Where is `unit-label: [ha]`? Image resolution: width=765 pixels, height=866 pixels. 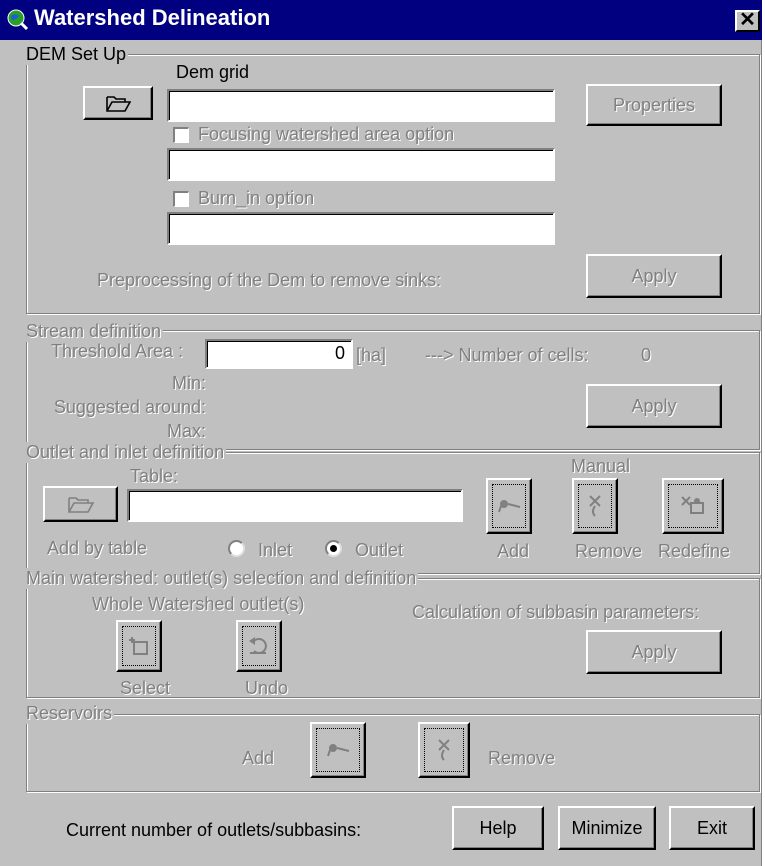 unit-label: [ha] is located at coordinates (371, 355).